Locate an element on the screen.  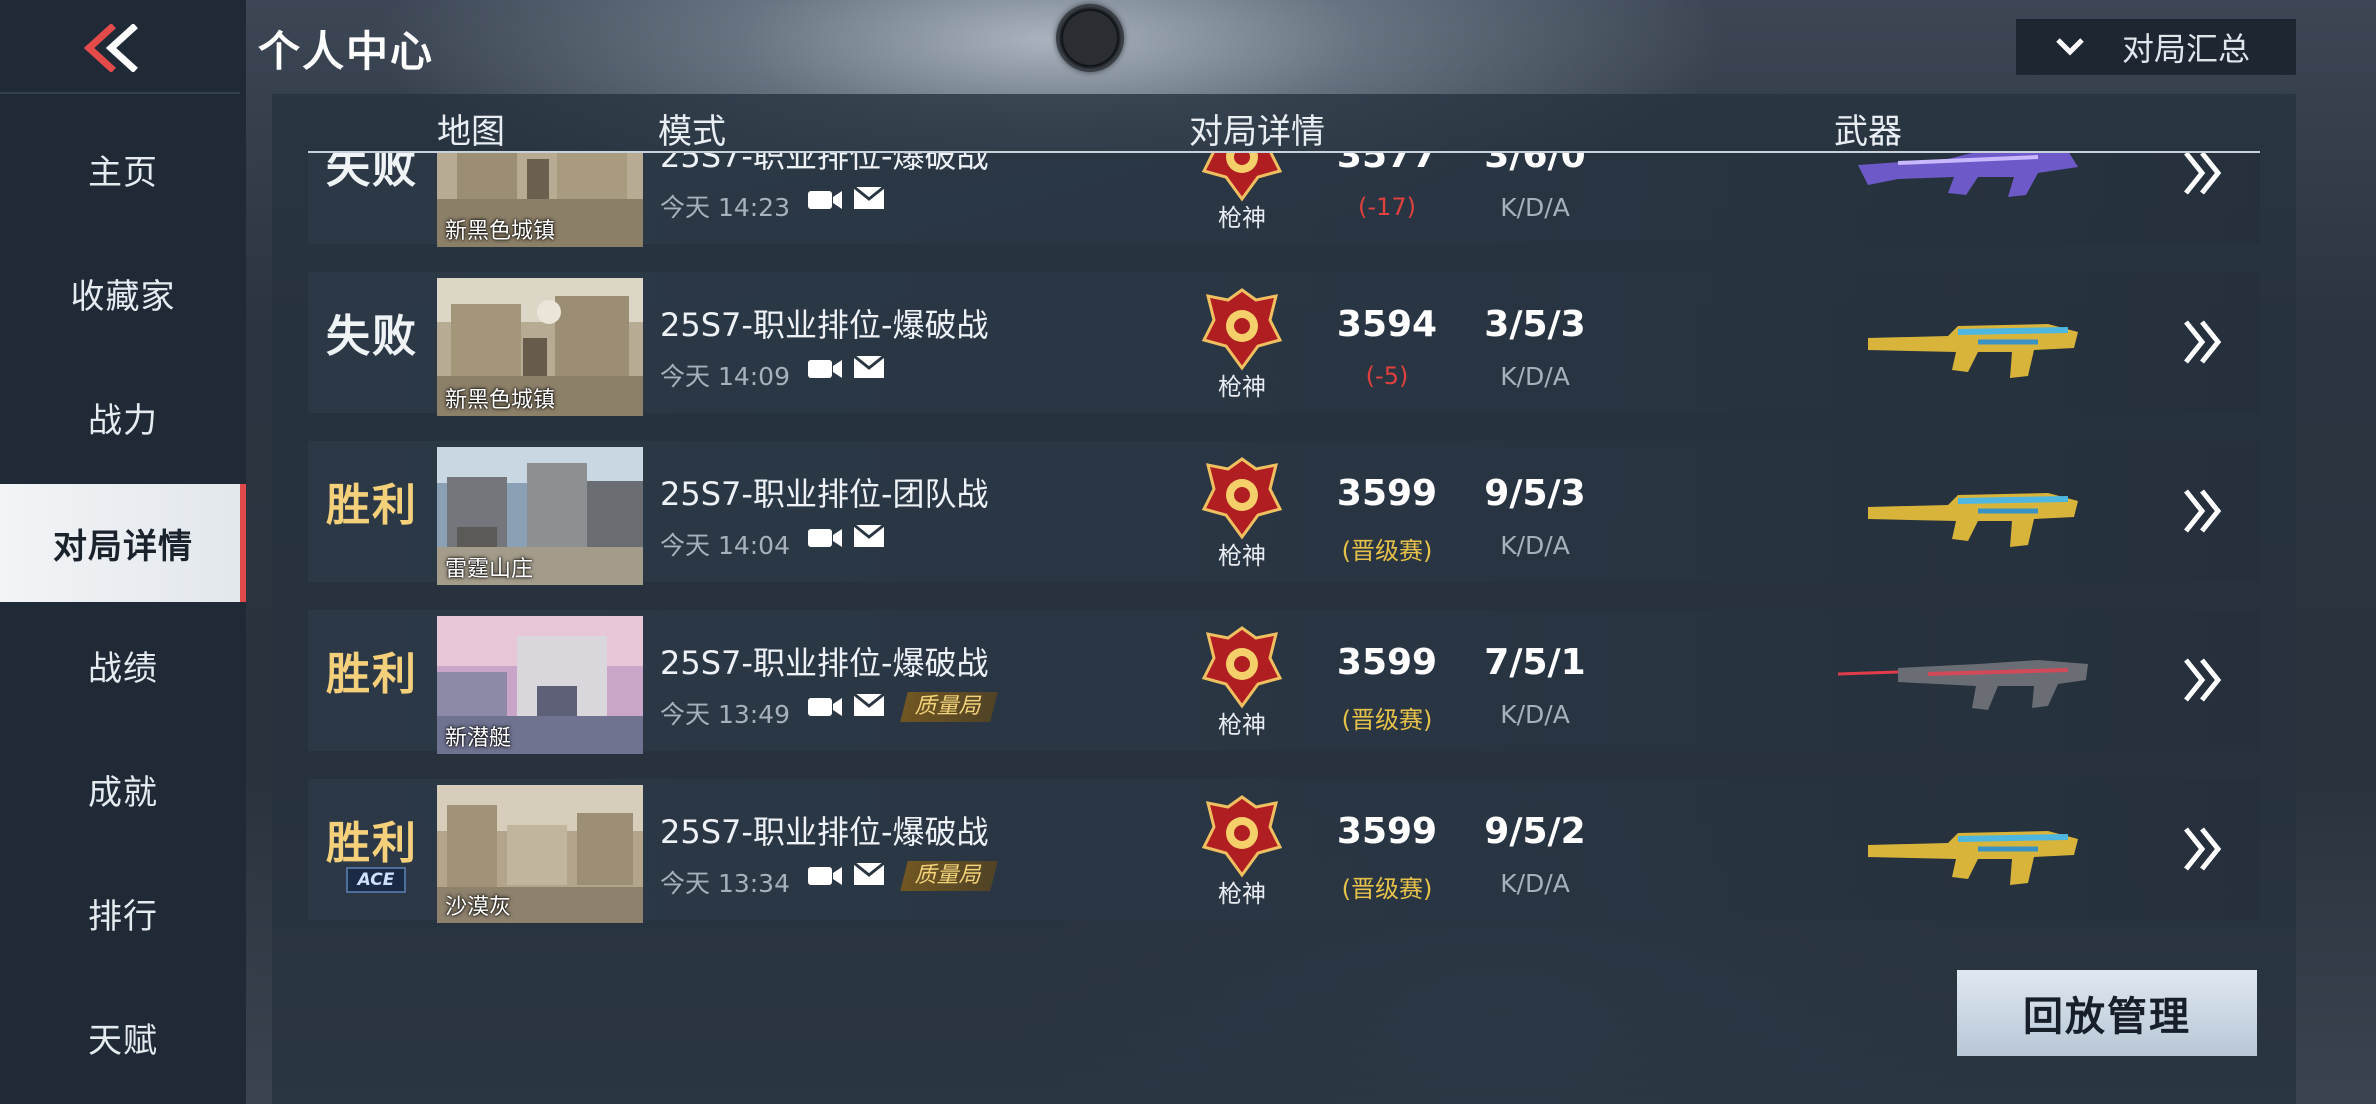
dropdown-label: 对局汇总 is located at coordinates (2186, 49).